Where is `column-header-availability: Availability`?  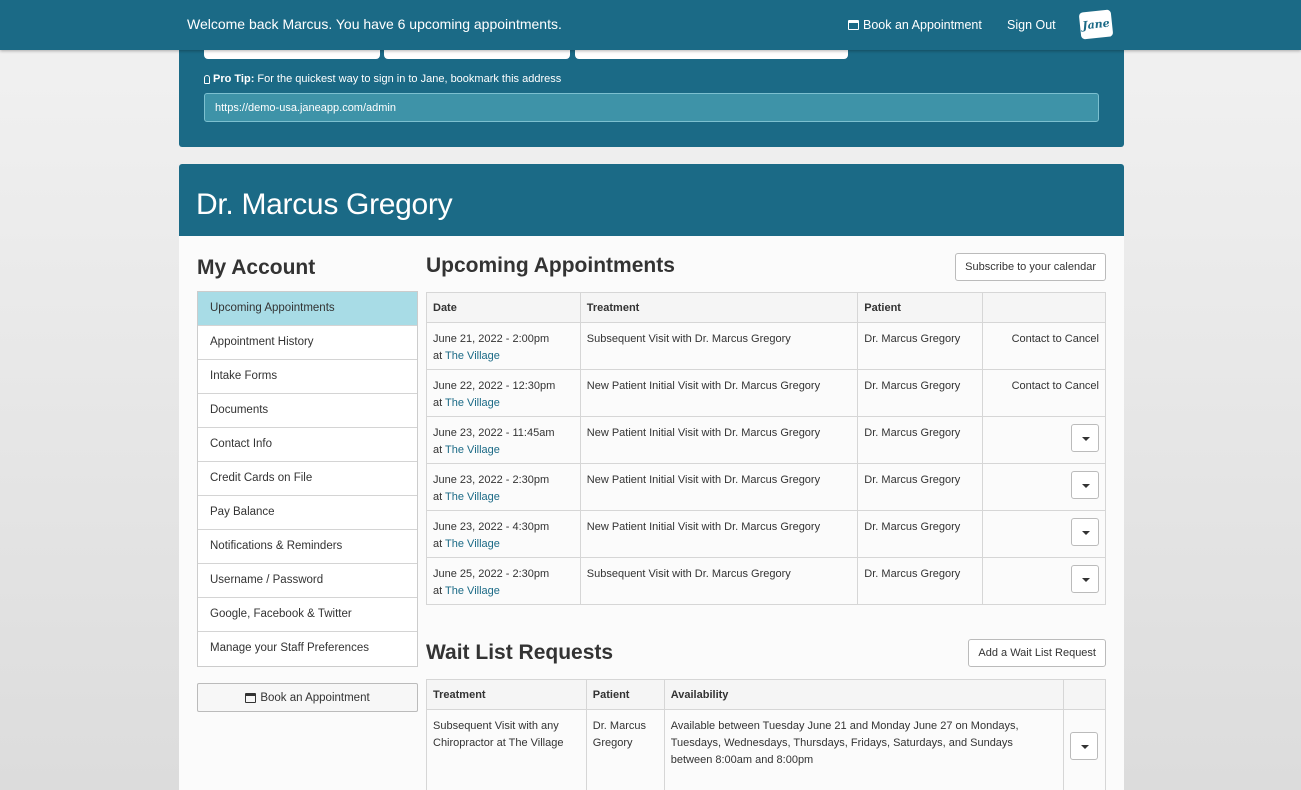 column-header-availability: Availability is located at coordinates (863, 694).